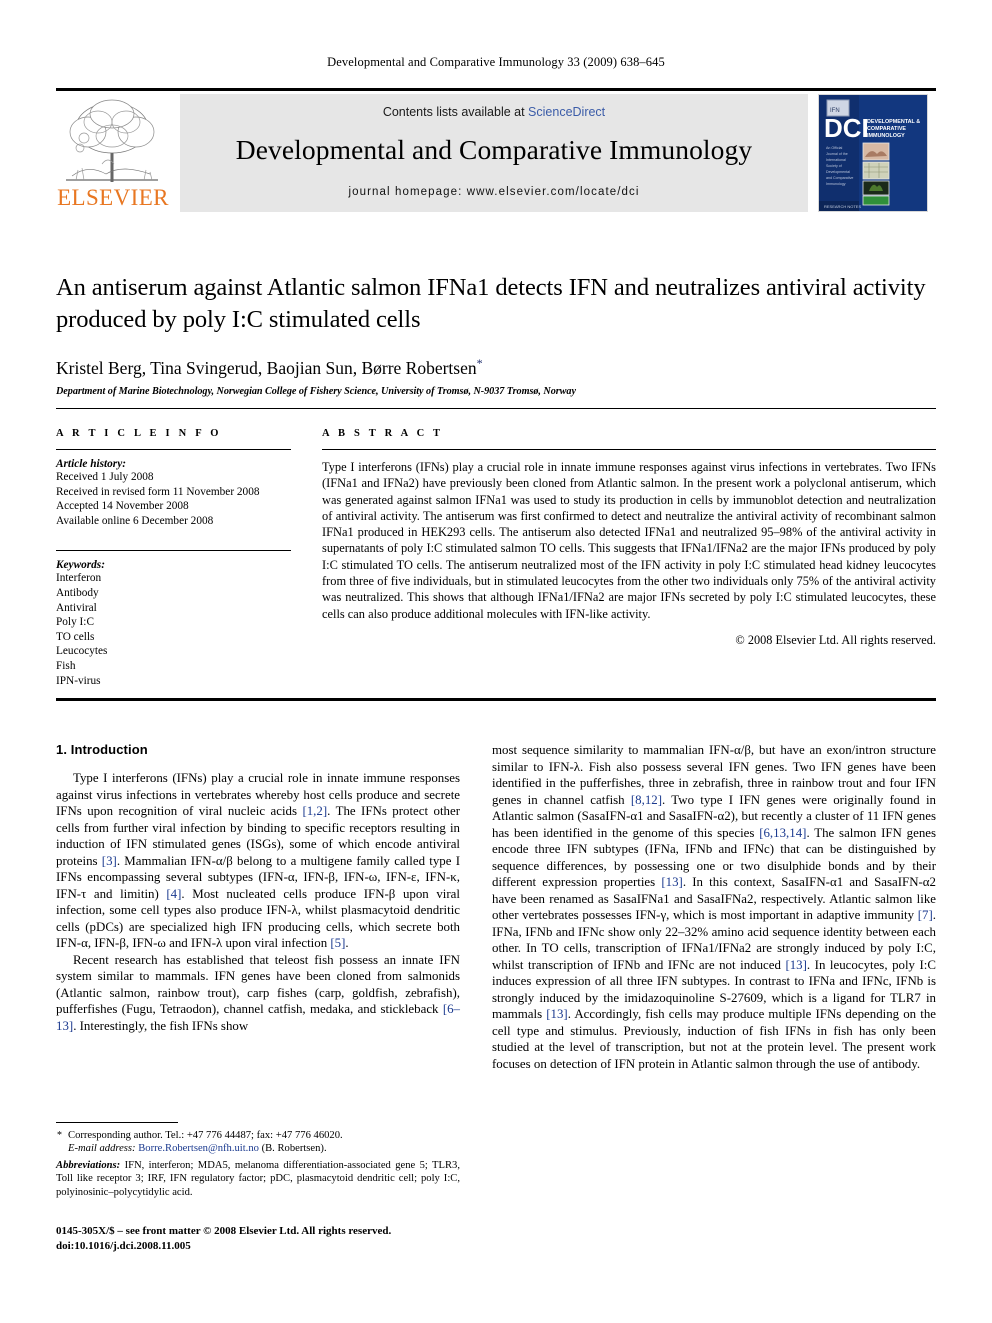  I want to click on footnote-rule, so click(117, 1122).